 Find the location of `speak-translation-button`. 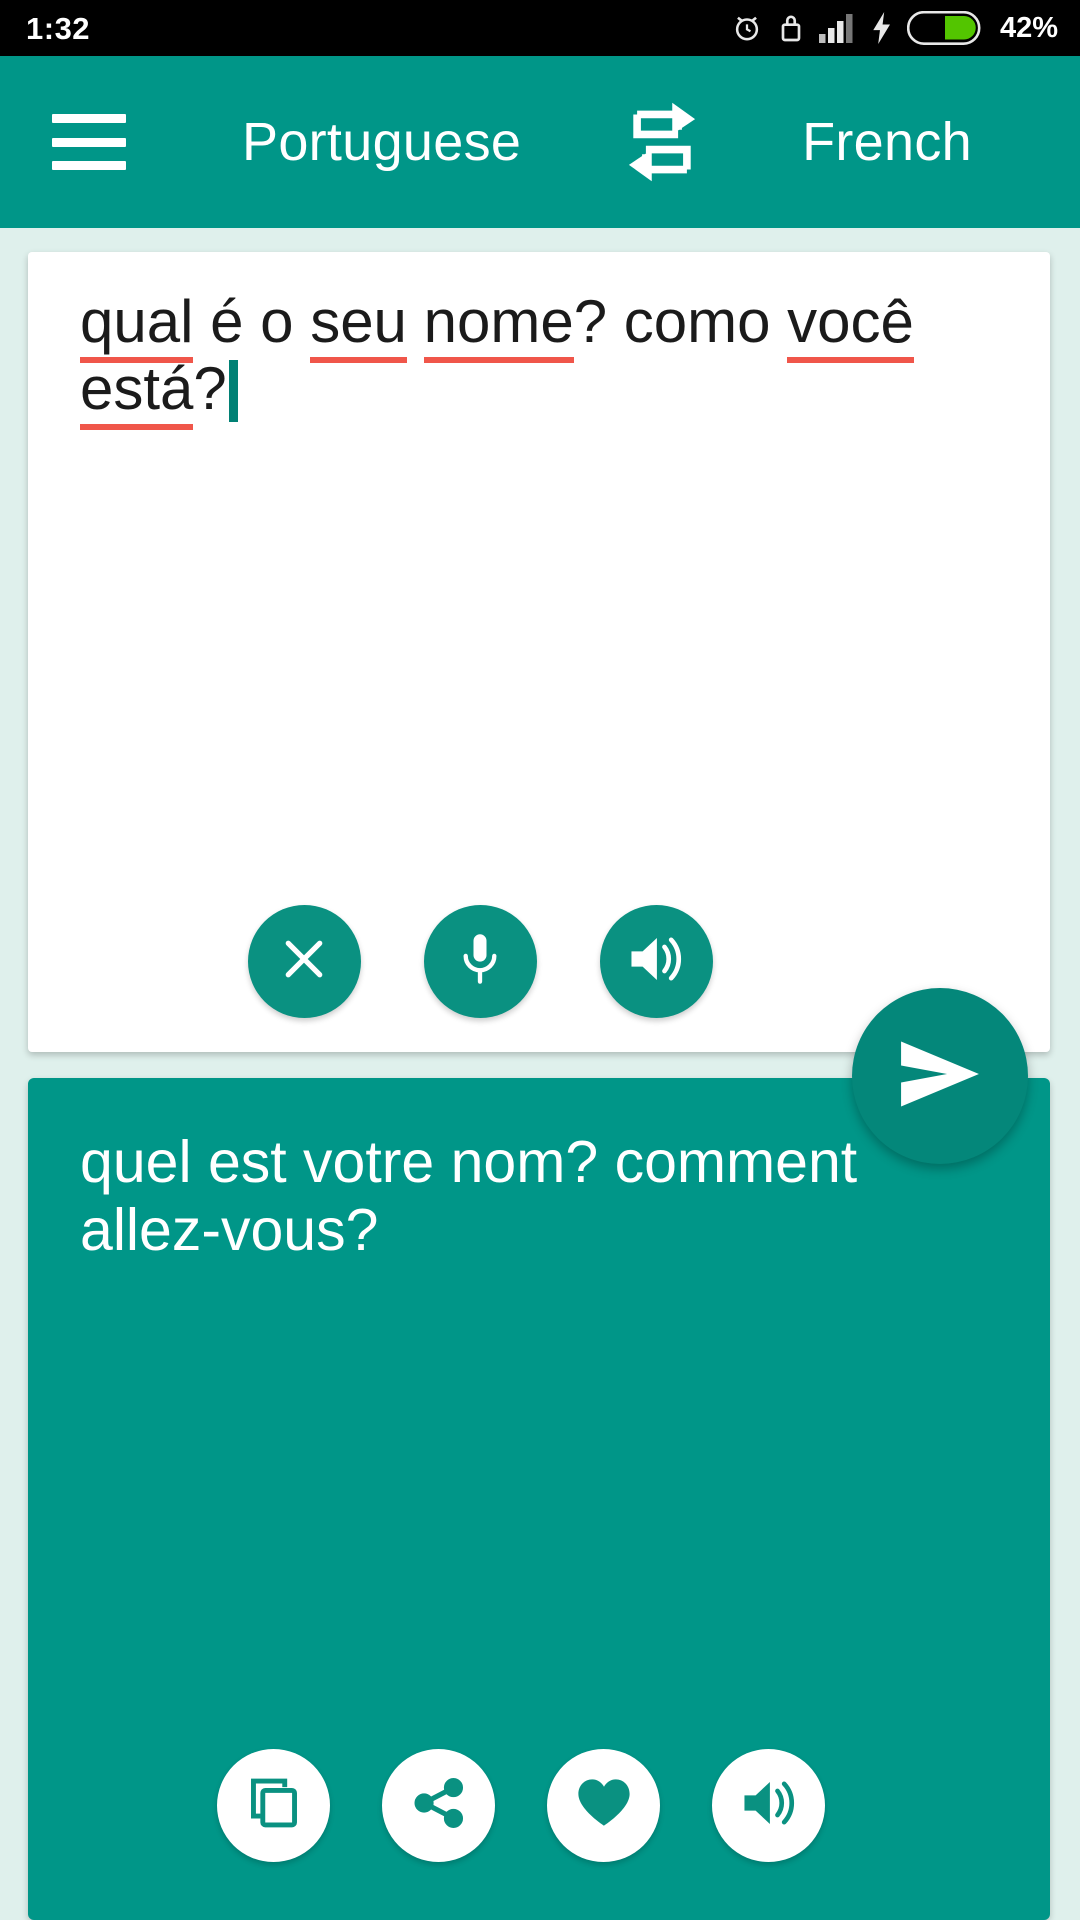

speak-translation-button is located at coordinates (768, 1805).